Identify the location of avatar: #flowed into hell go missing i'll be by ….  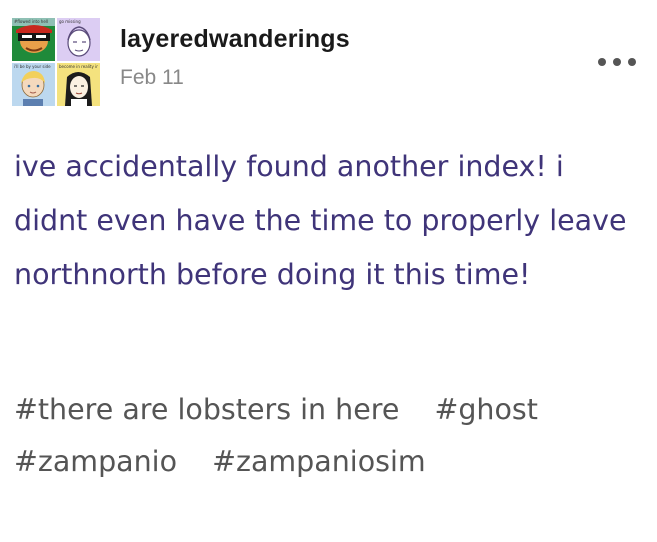
(56, 62).